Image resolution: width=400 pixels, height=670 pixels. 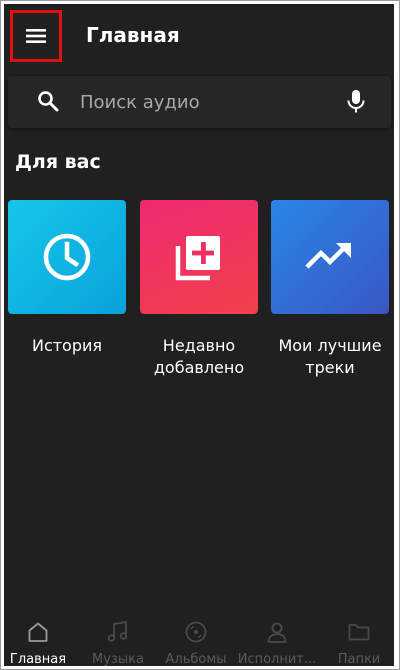 I want to click on page-title: Главная, so click(x=133, y=35).